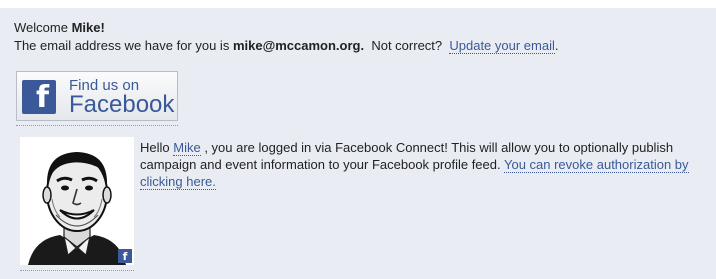  What do you see at coordinates (407, 45) in the screenshot?
I see `email-not-correct: Not correct?` at bounding box center [407, 45].